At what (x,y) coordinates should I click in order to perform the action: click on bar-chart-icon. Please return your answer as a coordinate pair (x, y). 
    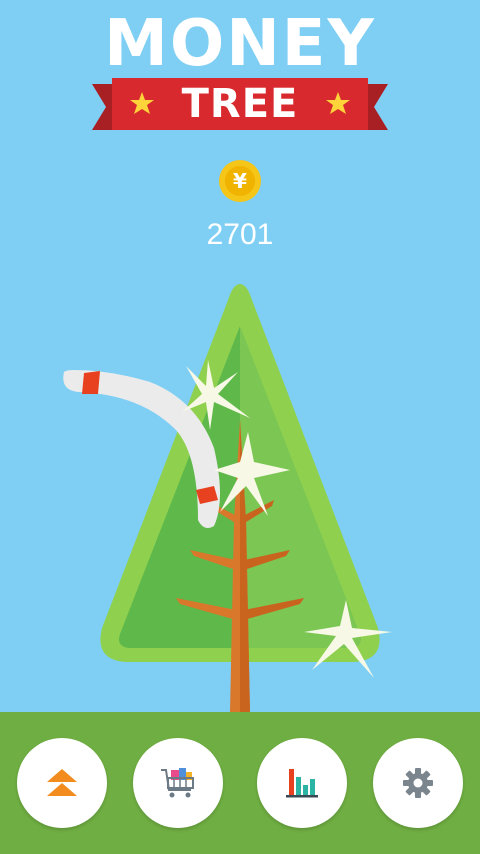
    Looking at the image, I should click on (302, 783).